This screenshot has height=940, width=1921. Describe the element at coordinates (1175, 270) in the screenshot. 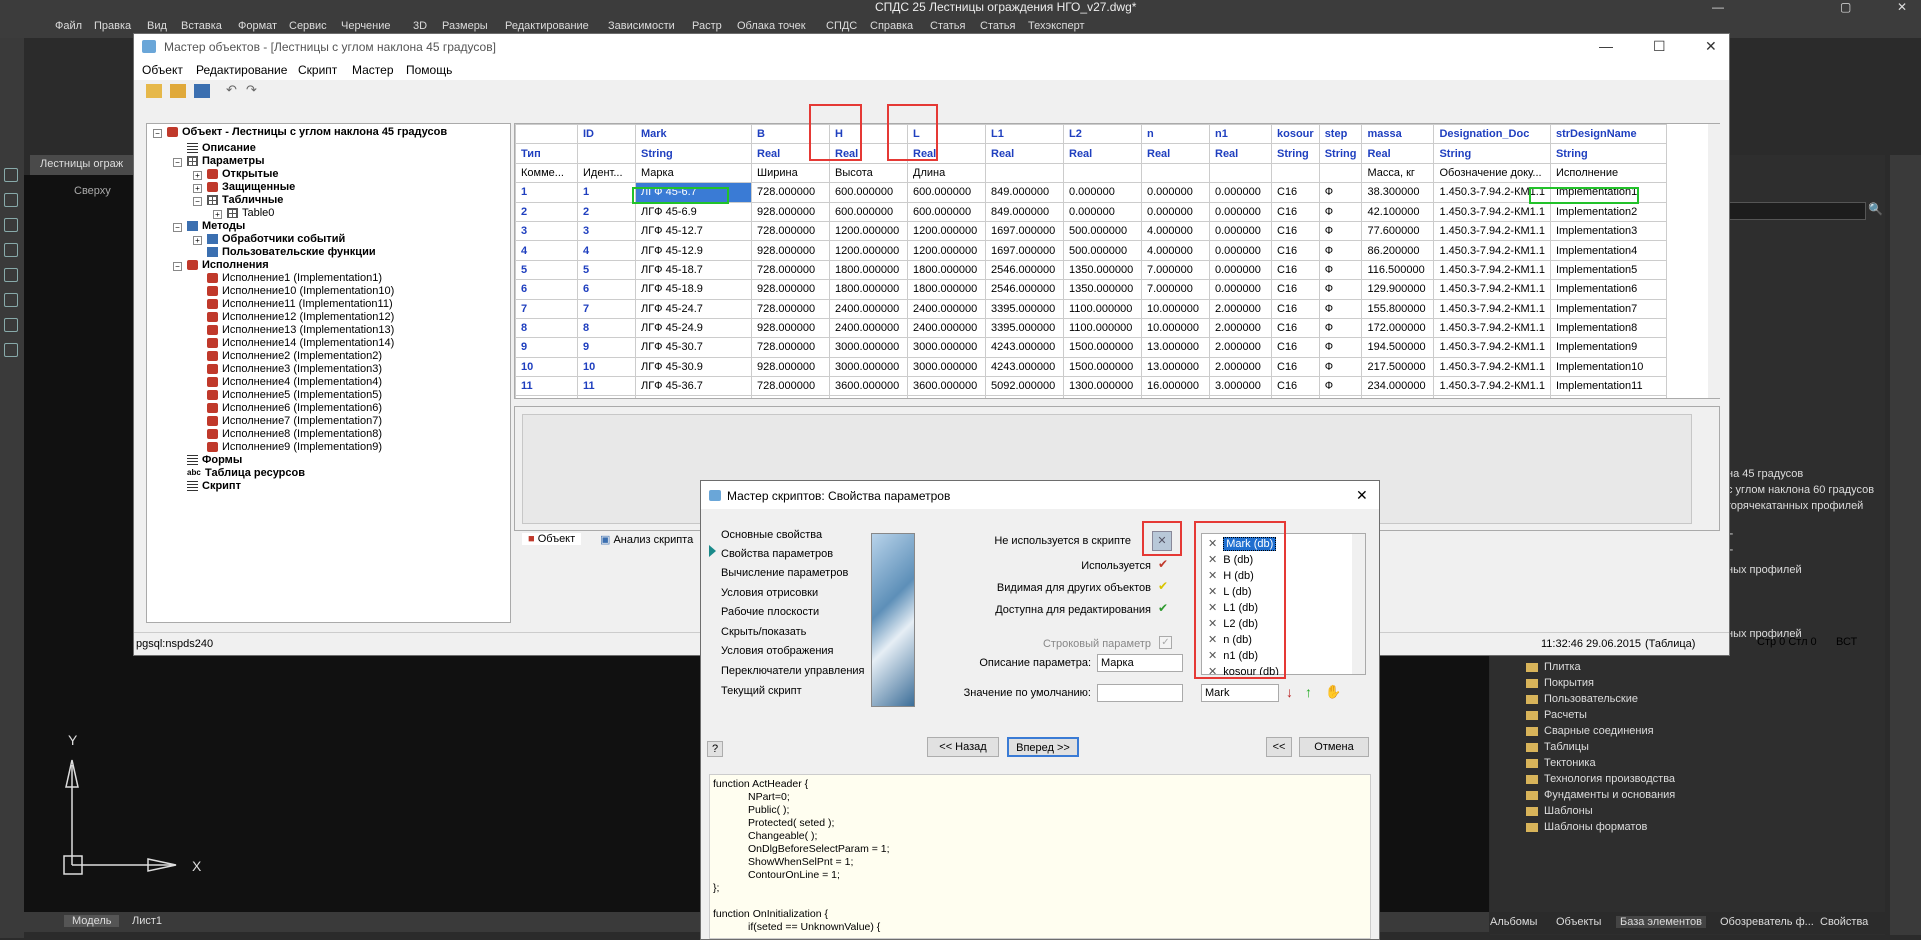

I see `table-cell: 7.000000` at that location.